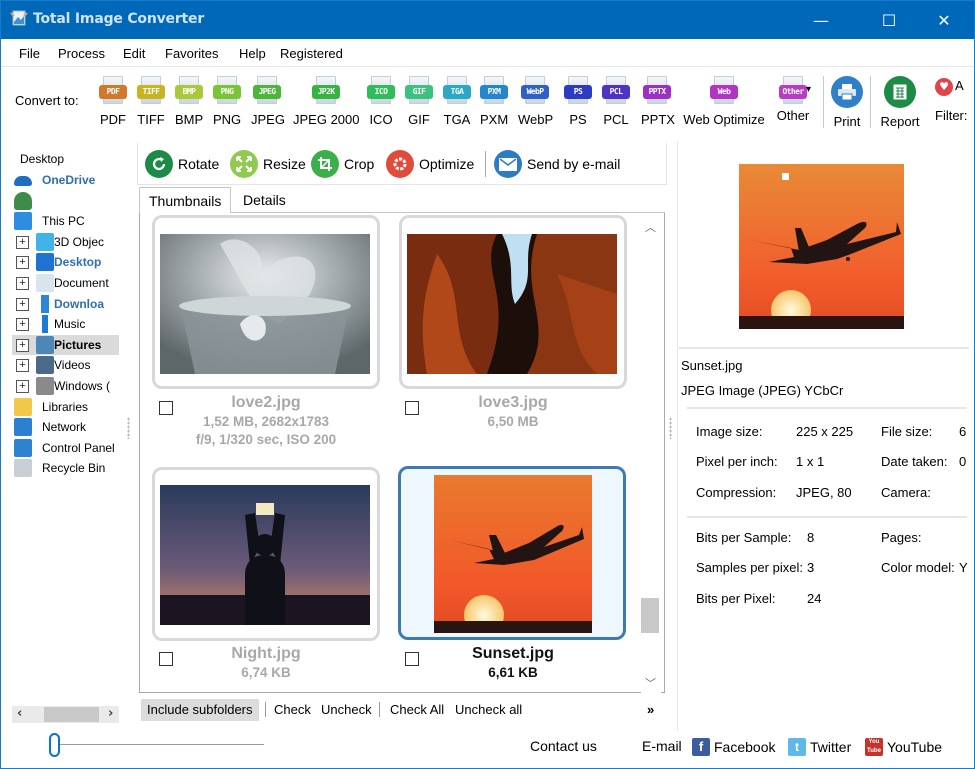 This screenshot has width=975, height=769. Describe the element at coordinates (82, 386) in the screenshot. I see `tree-item-label: Windows (` at that location.